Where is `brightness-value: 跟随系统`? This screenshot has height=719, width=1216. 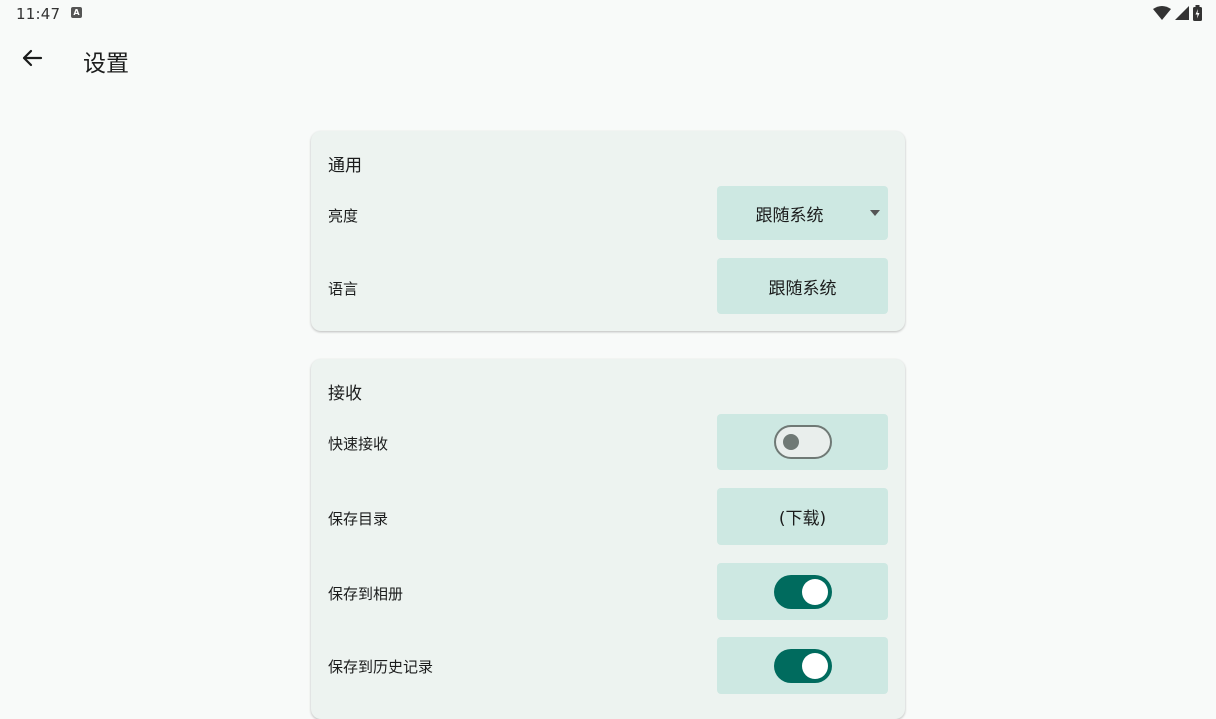
brightness-value: 跟随系统 is located at coordinates (789, 215).